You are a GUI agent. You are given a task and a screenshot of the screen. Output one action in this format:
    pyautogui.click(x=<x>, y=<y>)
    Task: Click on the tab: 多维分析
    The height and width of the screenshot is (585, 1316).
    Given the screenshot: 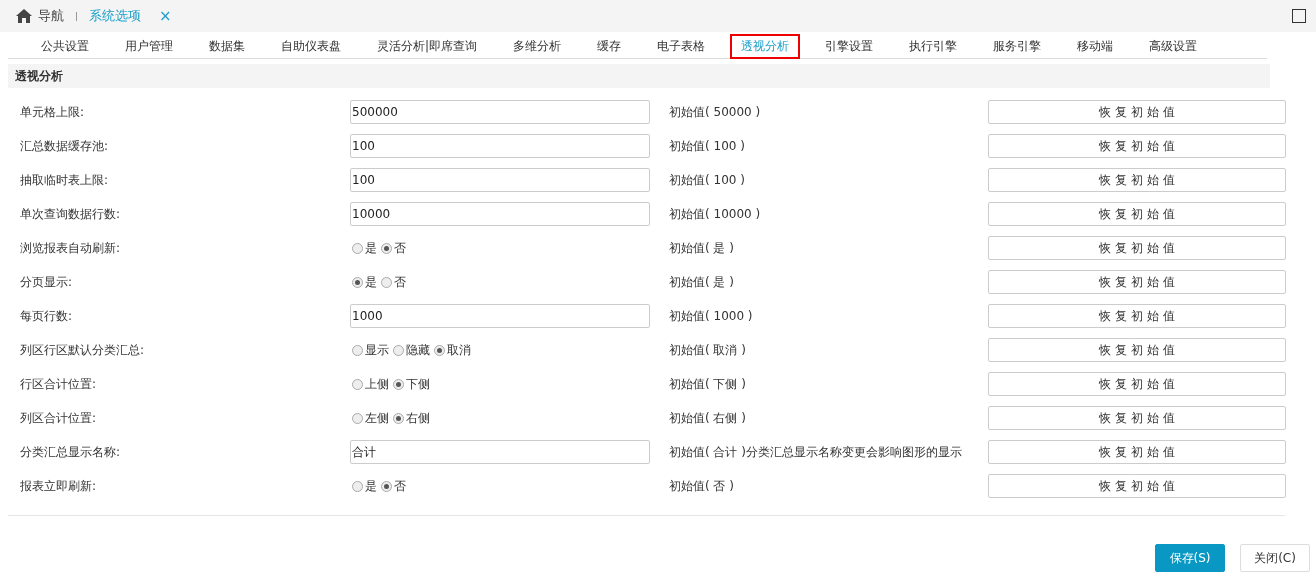 What is the action you would take?
    pyautogui.click(x=537, y=46)
    